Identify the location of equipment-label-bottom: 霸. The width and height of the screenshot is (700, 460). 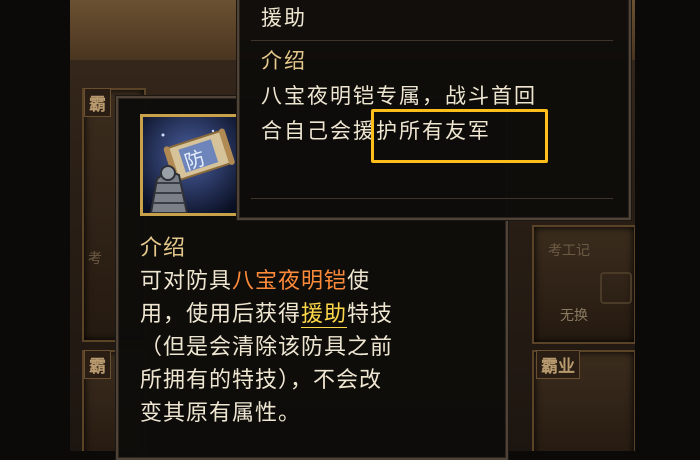
(97, 364).